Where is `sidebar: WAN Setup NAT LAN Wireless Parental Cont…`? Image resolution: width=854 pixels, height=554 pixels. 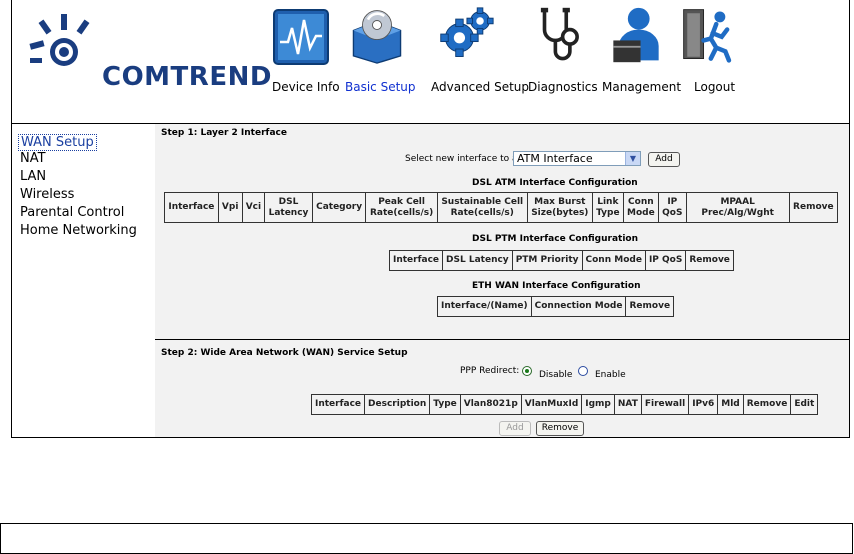 sidebar: WAN Setup NAT LAN Wireless Parental Cont… is located at coordinates (83, 280).